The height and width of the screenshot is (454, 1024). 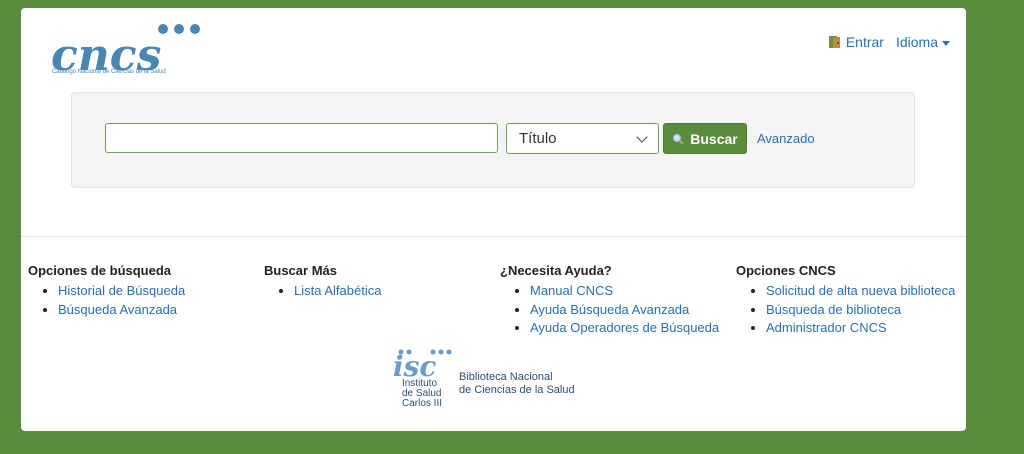 I want to click on advanced-search-link: Avanzado, so click(x=786, y=138).